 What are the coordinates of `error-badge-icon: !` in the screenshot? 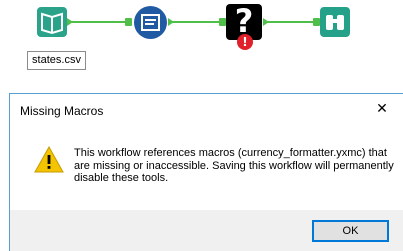 It's located at (245, 42).